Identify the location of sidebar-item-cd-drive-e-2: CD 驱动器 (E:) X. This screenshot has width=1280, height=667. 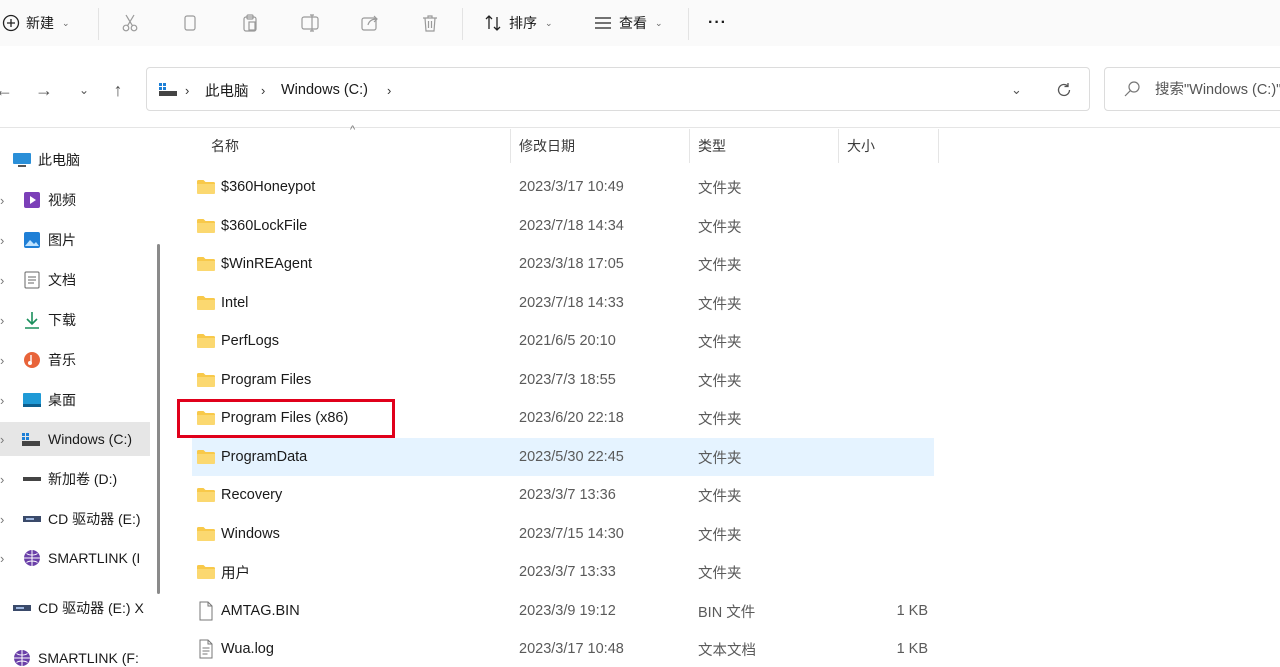
(75, 608).